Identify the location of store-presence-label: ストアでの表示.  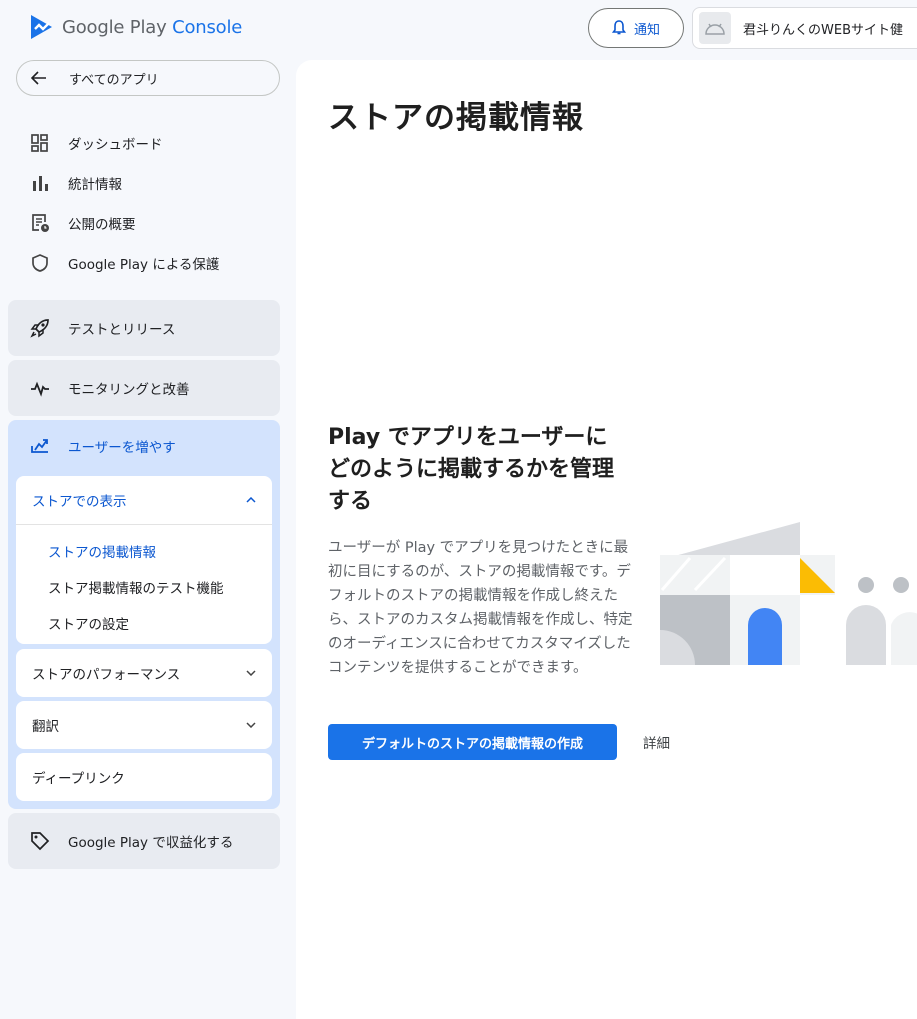
(79, 502).